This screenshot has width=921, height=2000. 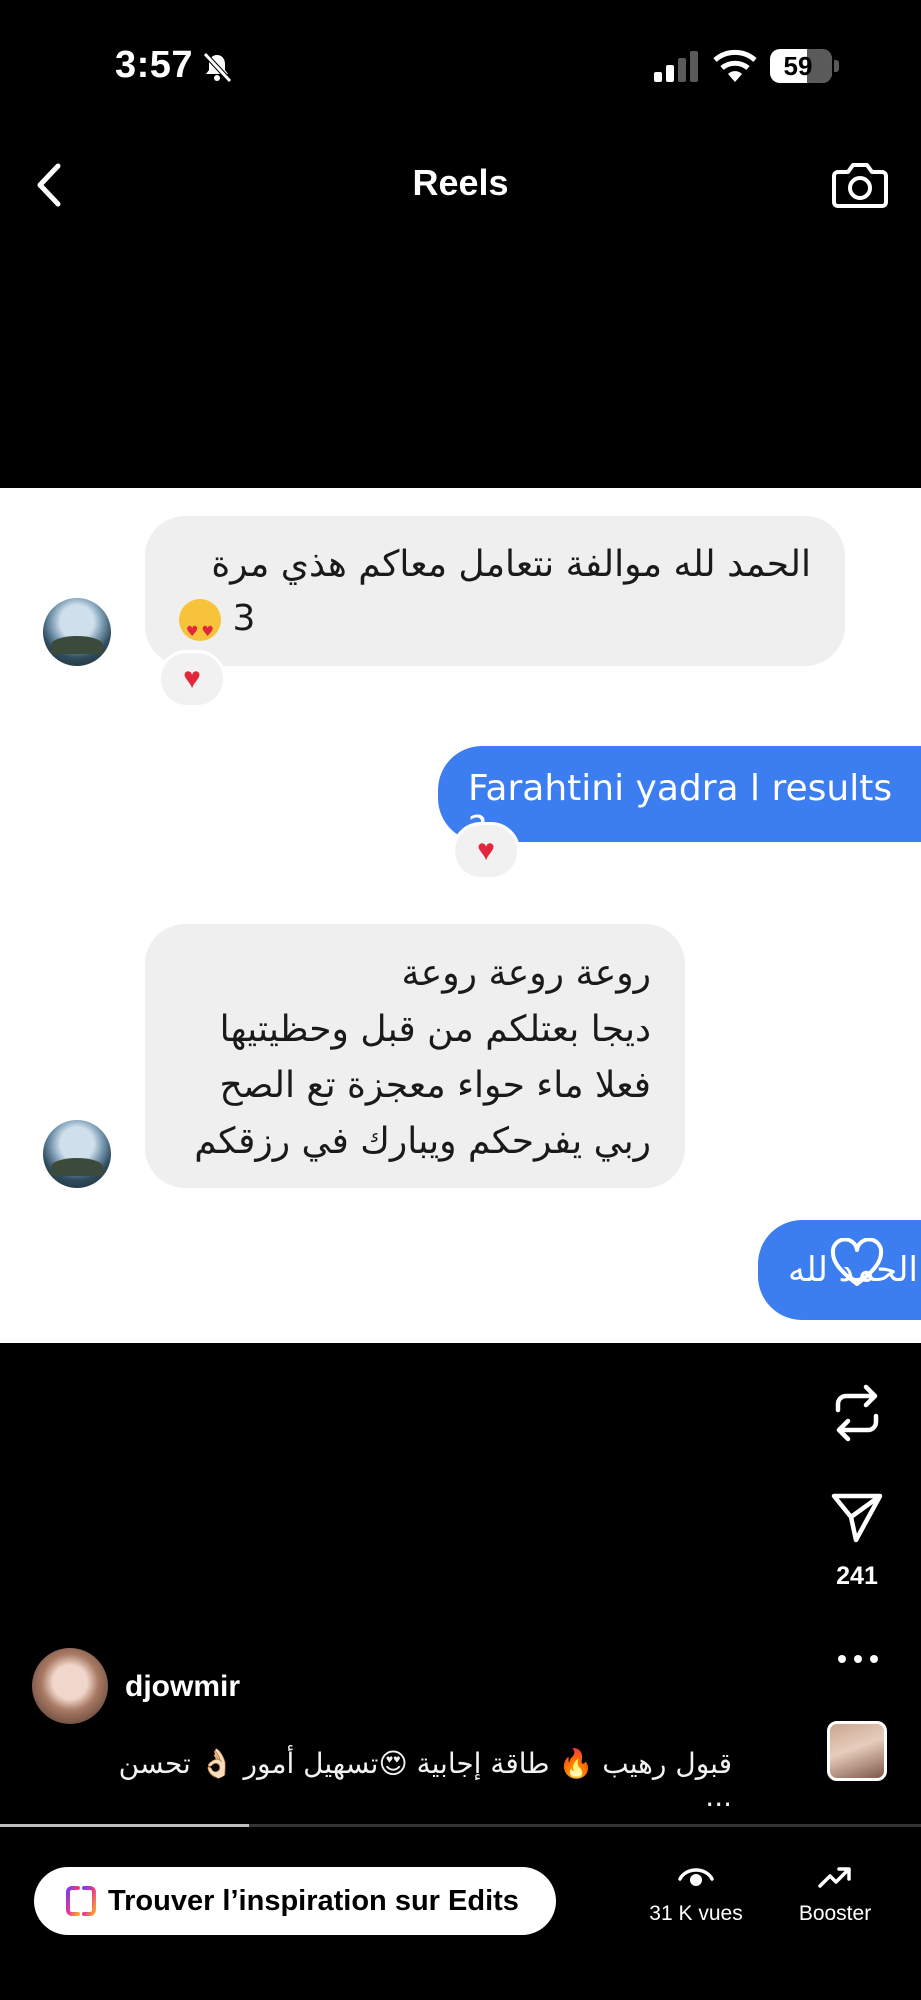 What do you see at coordinates (495, 625) in the screenshot?
I see `message-text: 3` at bounding box center [495, 625].